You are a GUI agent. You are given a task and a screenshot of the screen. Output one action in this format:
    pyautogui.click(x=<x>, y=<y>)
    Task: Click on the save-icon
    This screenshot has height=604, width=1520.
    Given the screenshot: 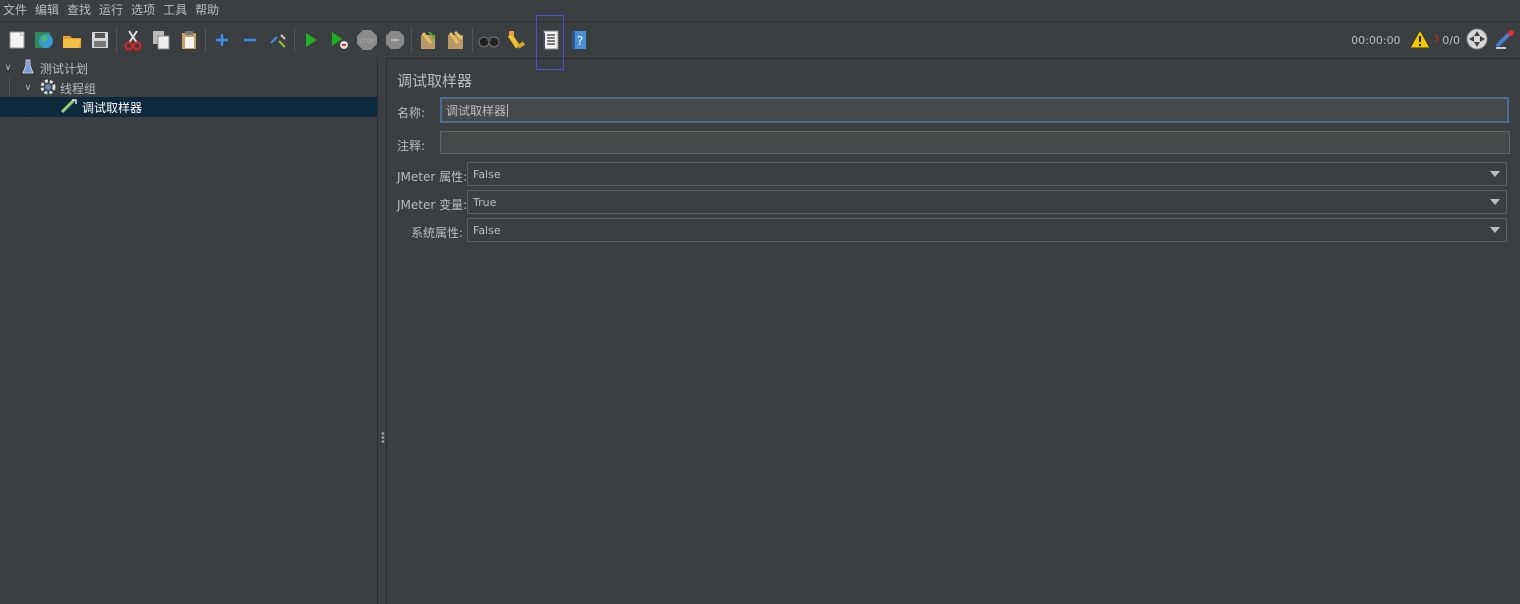 What is the action you would take?
    pyautogui.click(x=100, y=40)
    